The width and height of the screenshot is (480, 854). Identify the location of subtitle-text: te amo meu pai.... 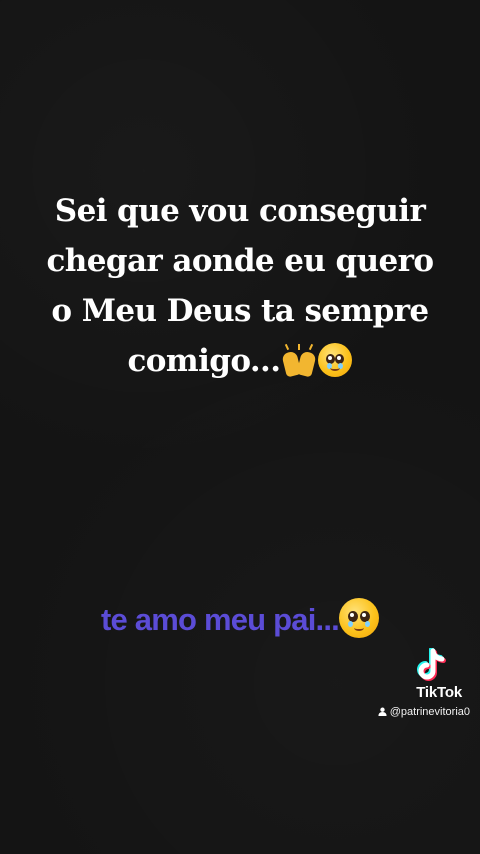
(220, 619).